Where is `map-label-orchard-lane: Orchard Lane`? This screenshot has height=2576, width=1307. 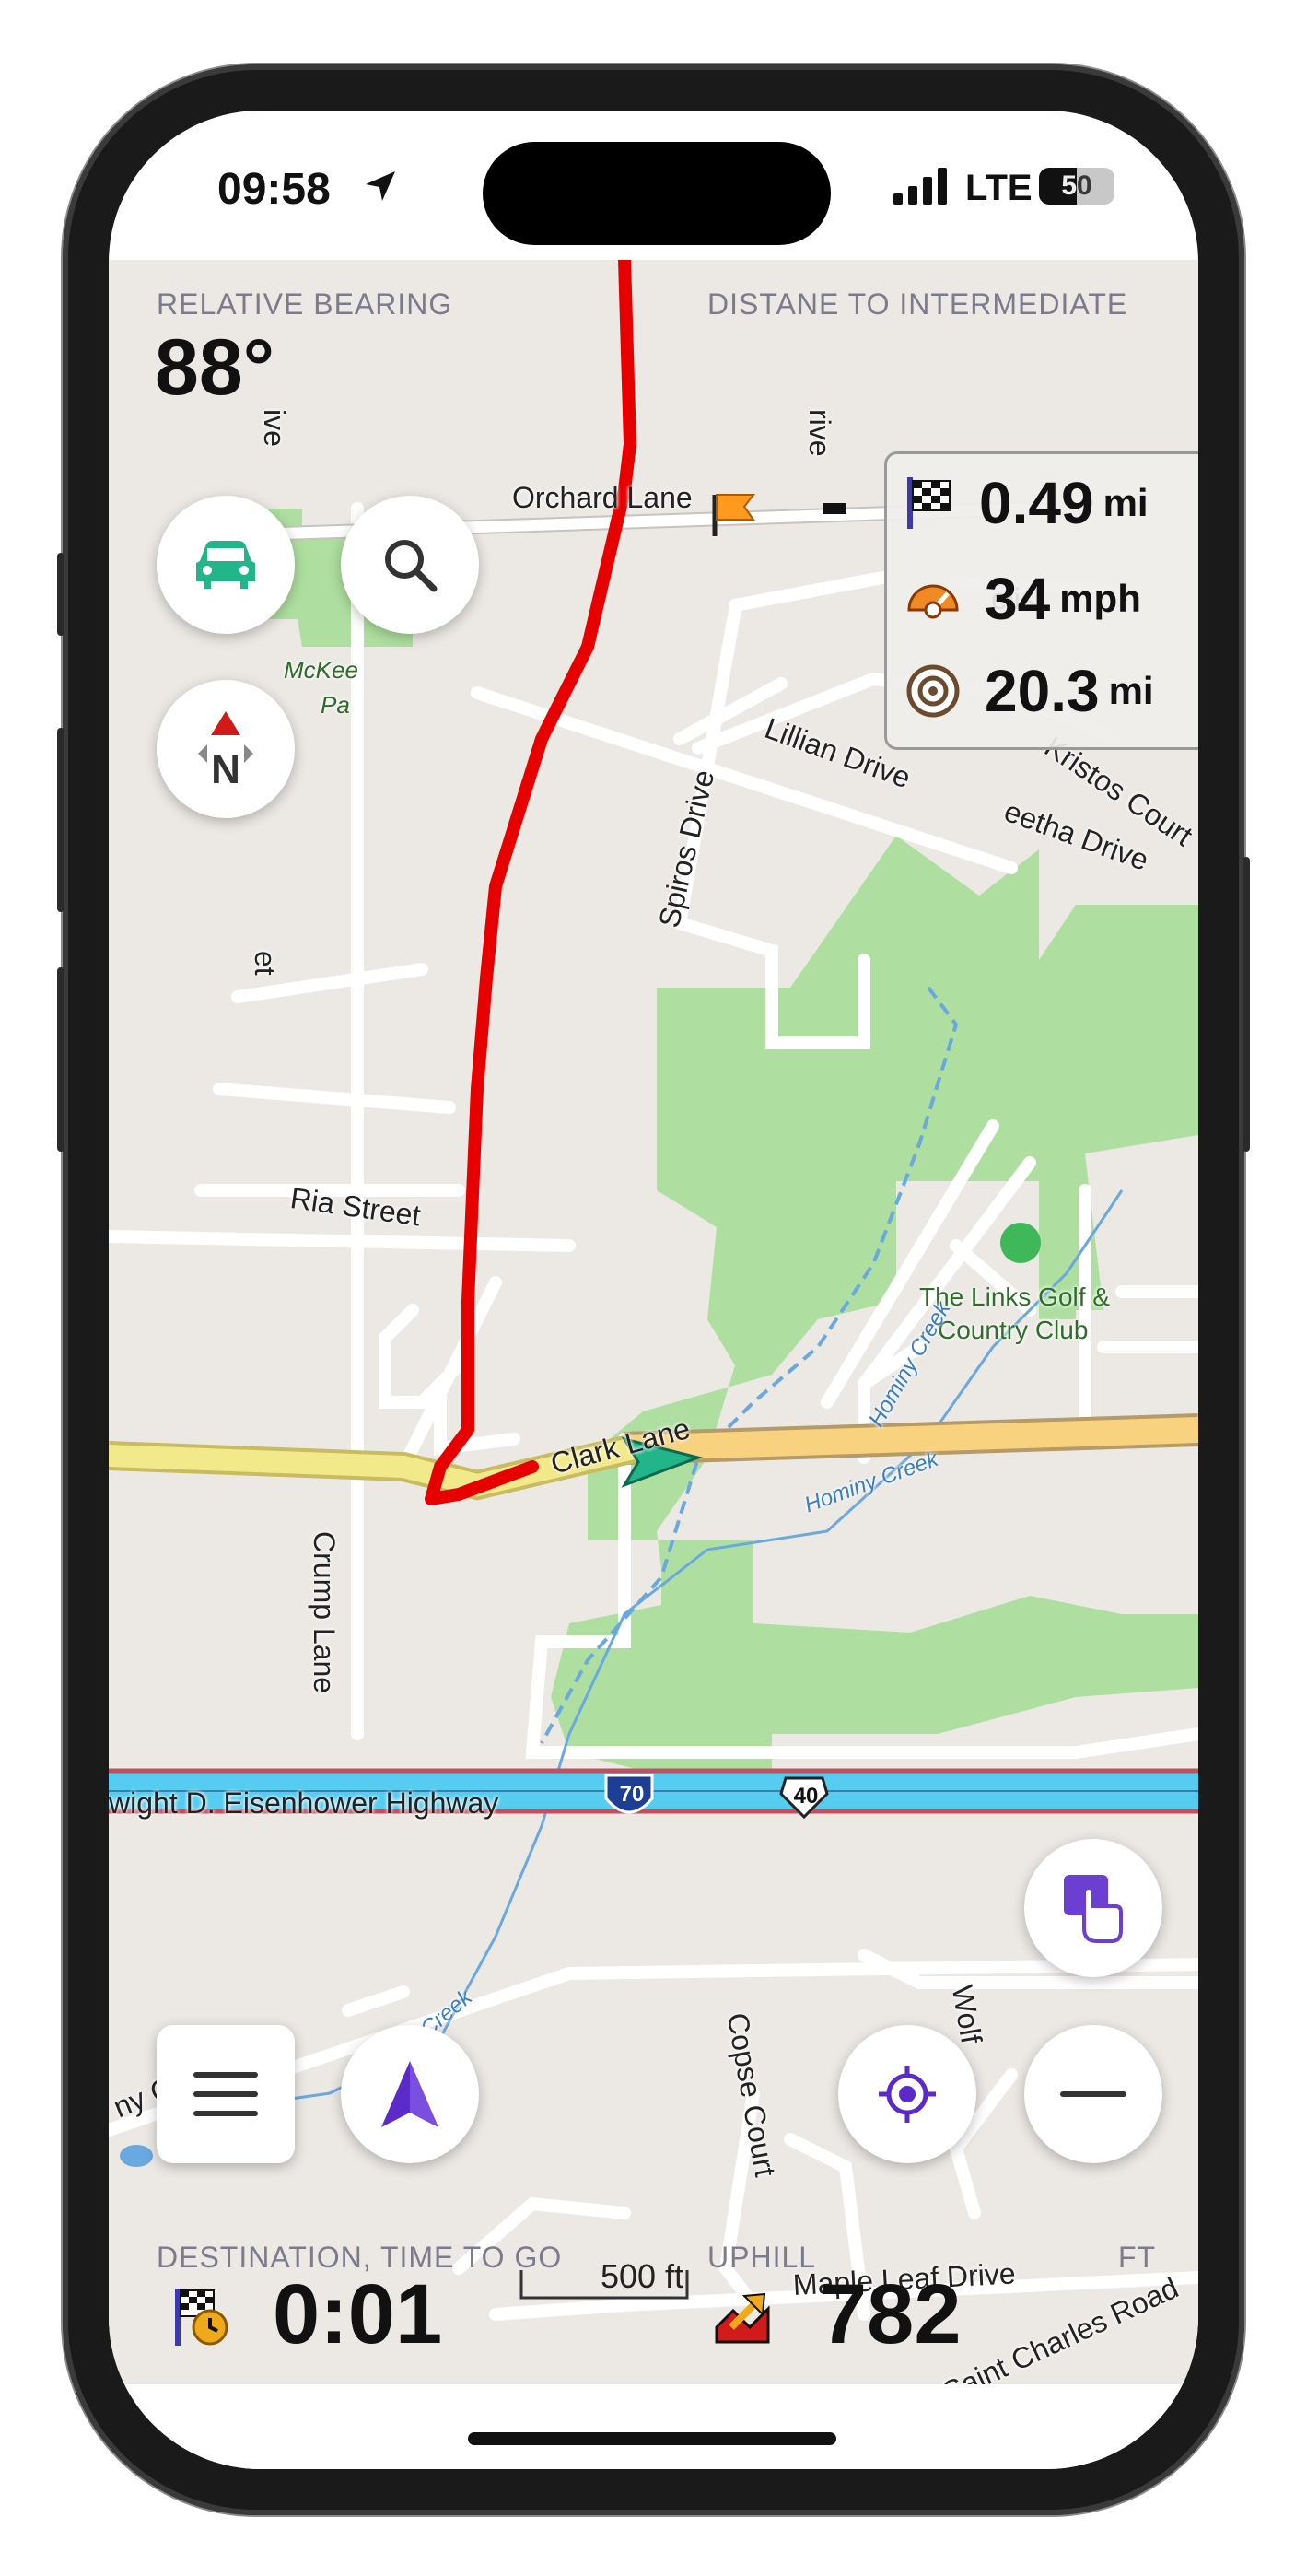 map-label-orchard-lane: Orchard Lane is located at coordinates (602, 497).